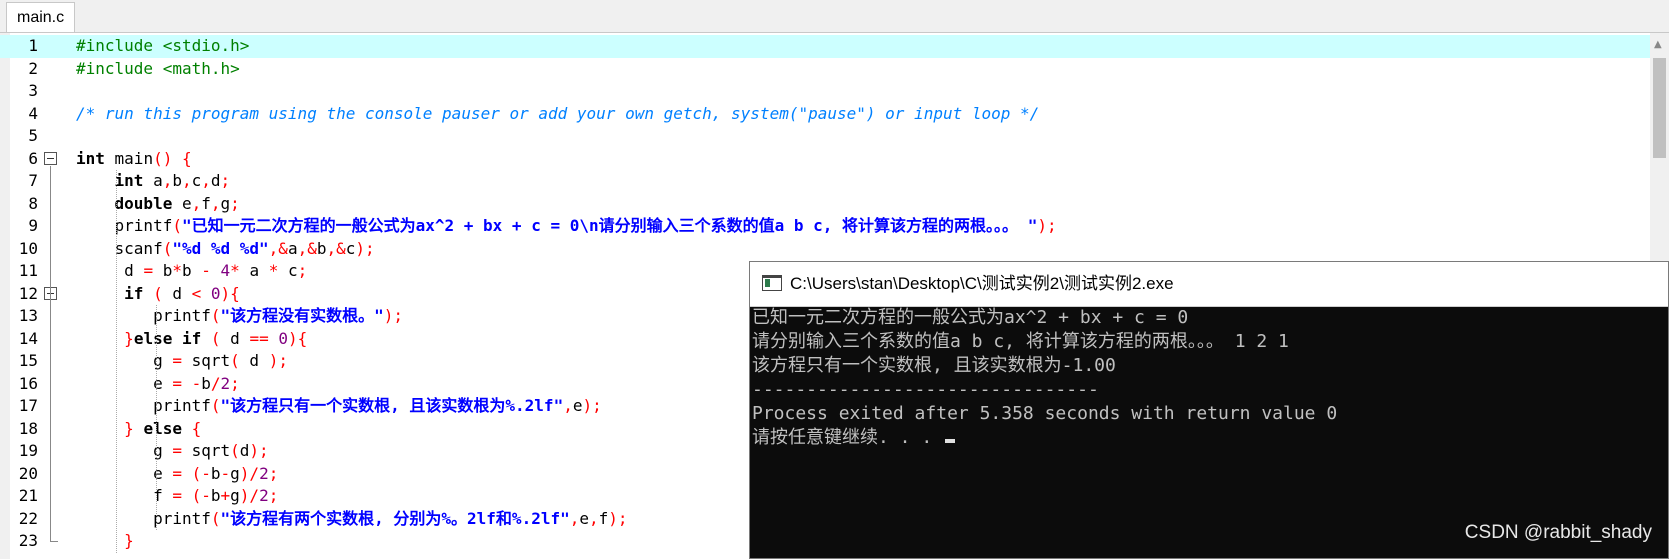  I want to click on code-token: f, so click(124, 495).